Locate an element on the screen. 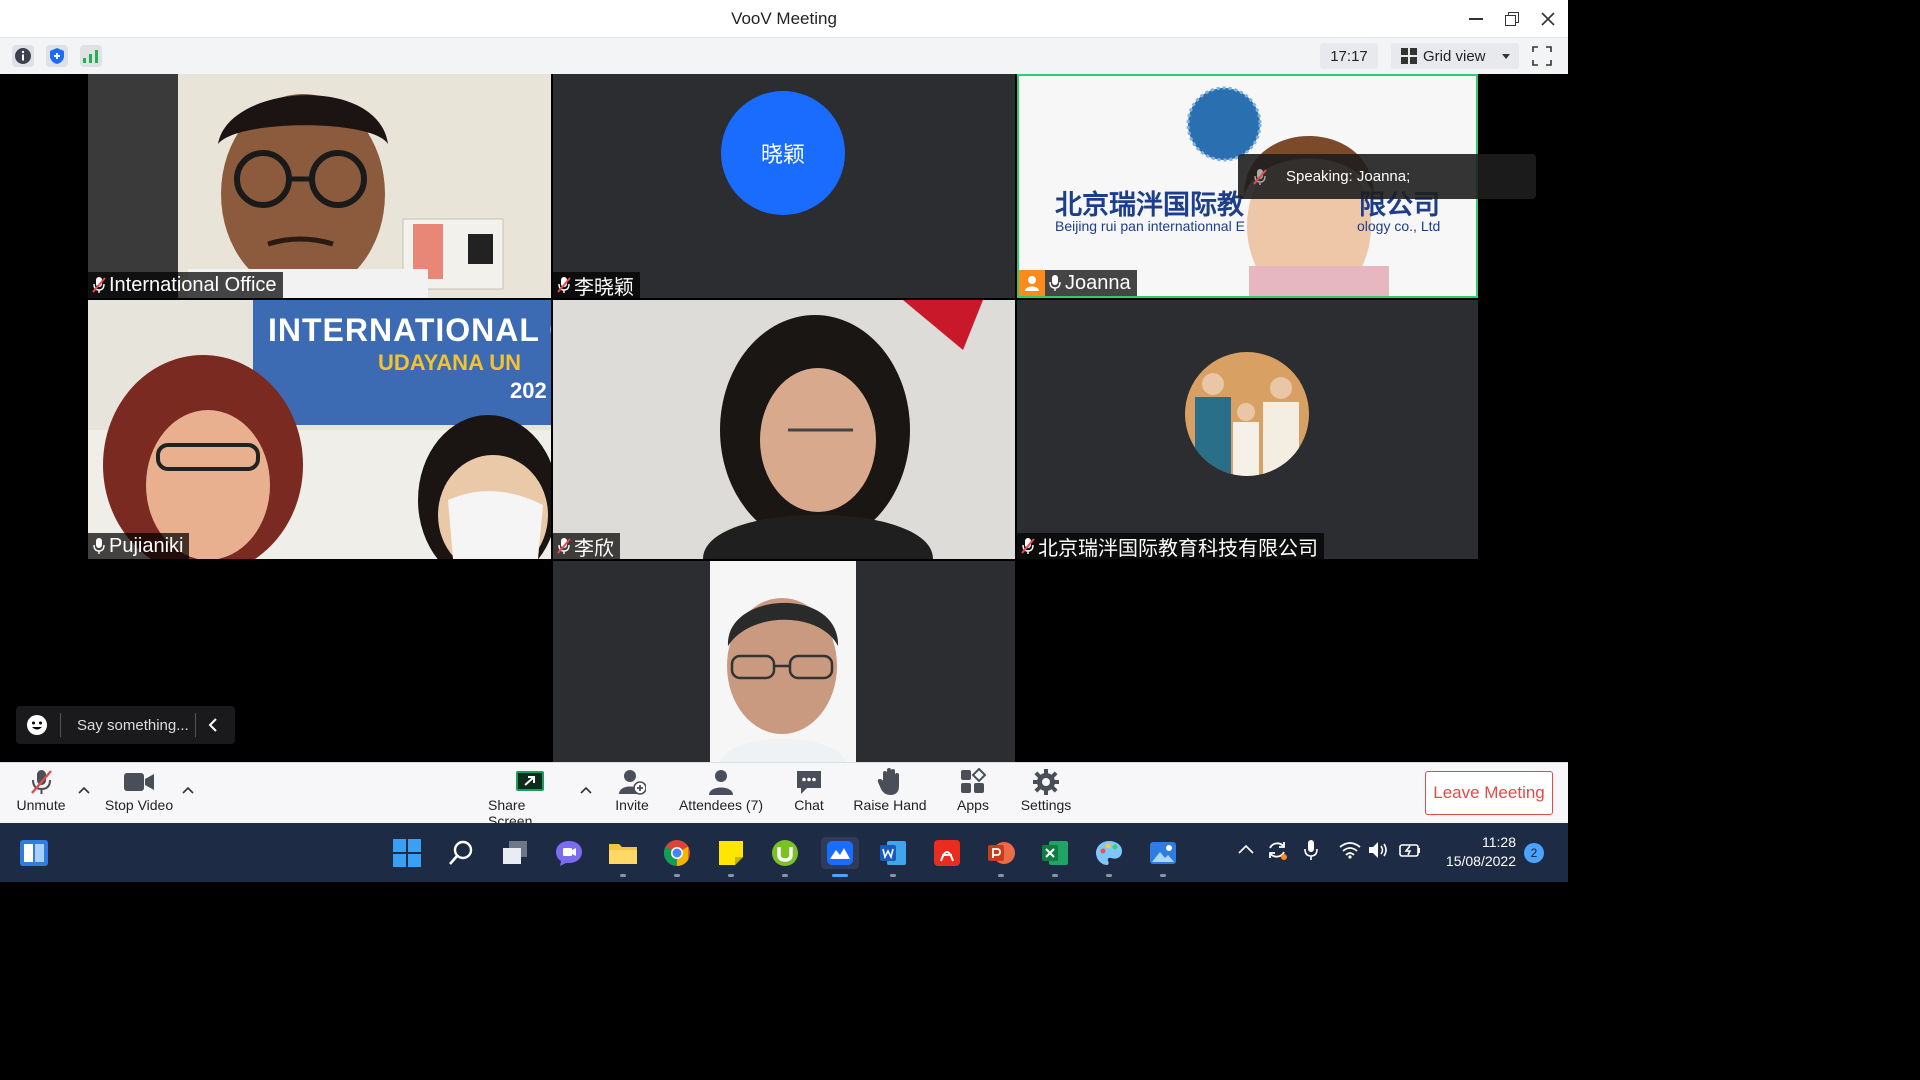 Image resolution: width=1920 pixels, height=1080 pixels. voov-icon is located at coordinates (840, 853).